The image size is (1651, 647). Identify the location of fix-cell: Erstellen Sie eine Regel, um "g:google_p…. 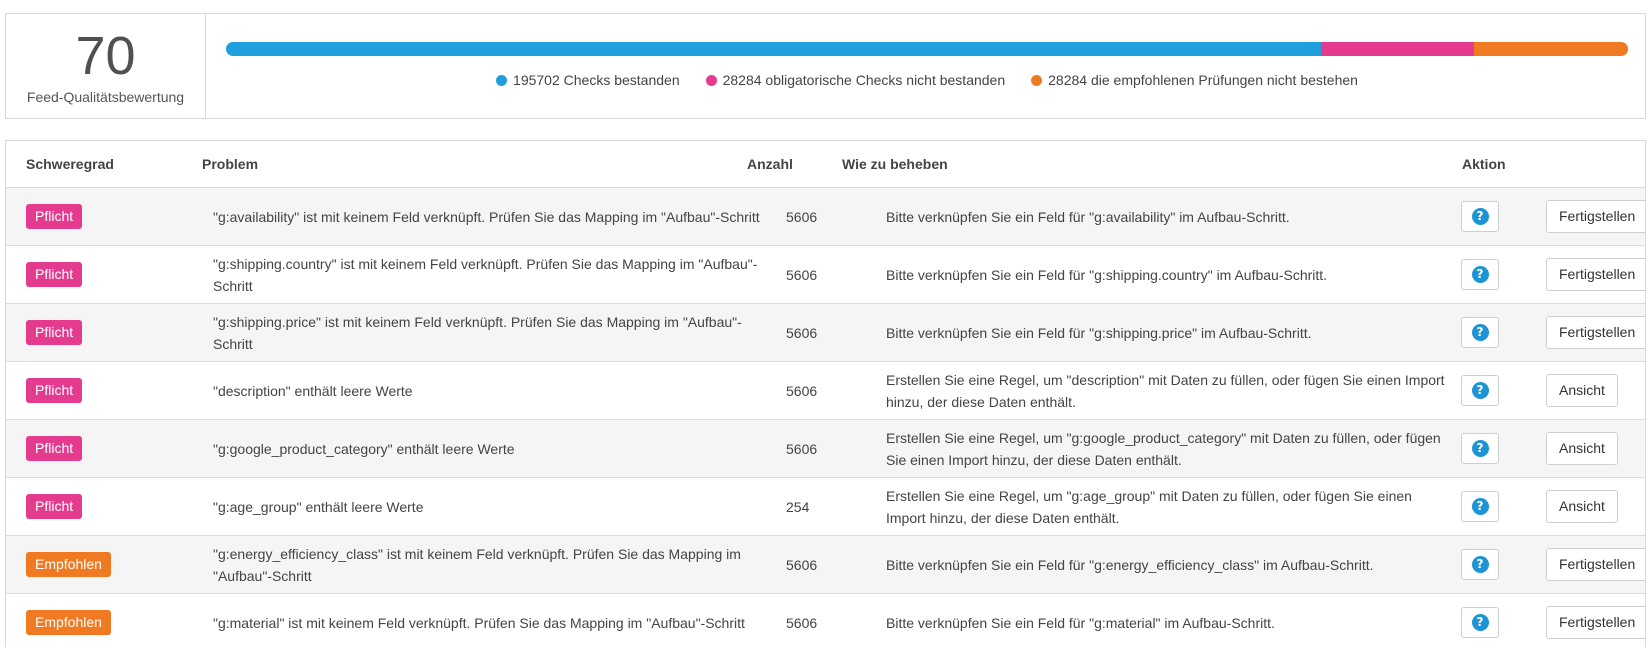
(1166, 448).